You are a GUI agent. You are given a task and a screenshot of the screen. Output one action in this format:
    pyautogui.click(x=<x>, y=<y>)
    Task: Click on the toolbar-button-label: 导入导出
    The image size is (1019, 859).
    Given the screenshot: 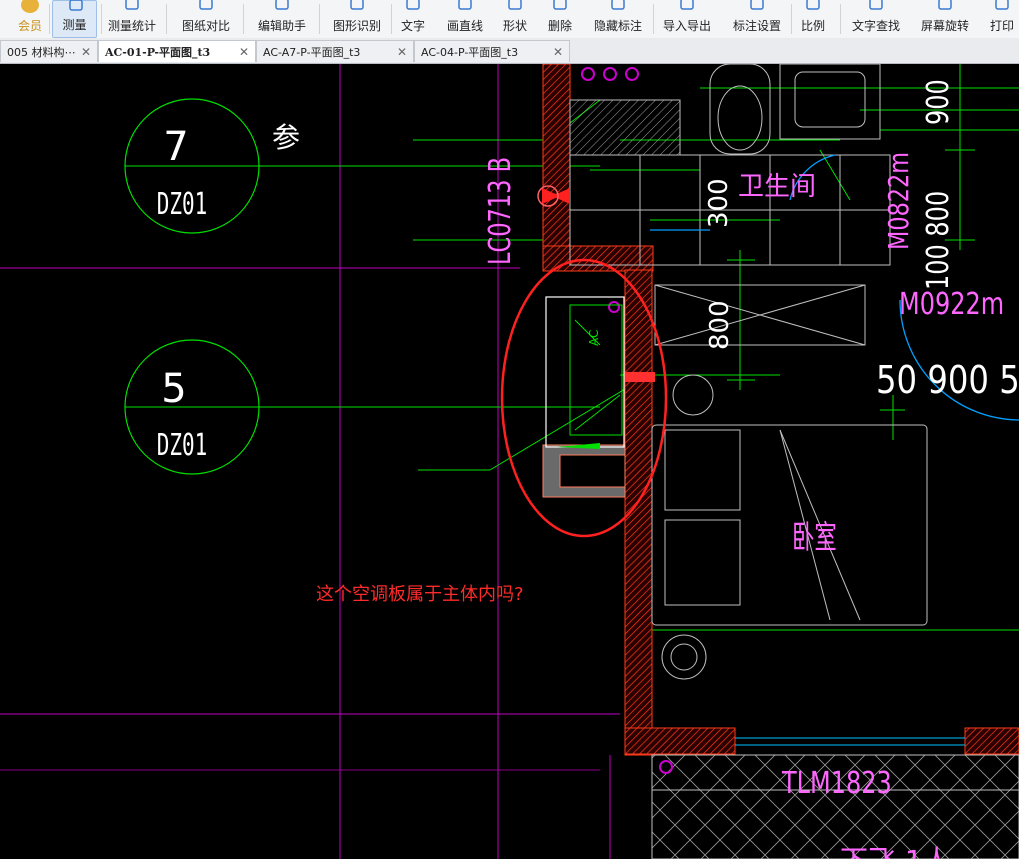 What is the action you would take?
    pyautogui.click(x=686, y=26)
    